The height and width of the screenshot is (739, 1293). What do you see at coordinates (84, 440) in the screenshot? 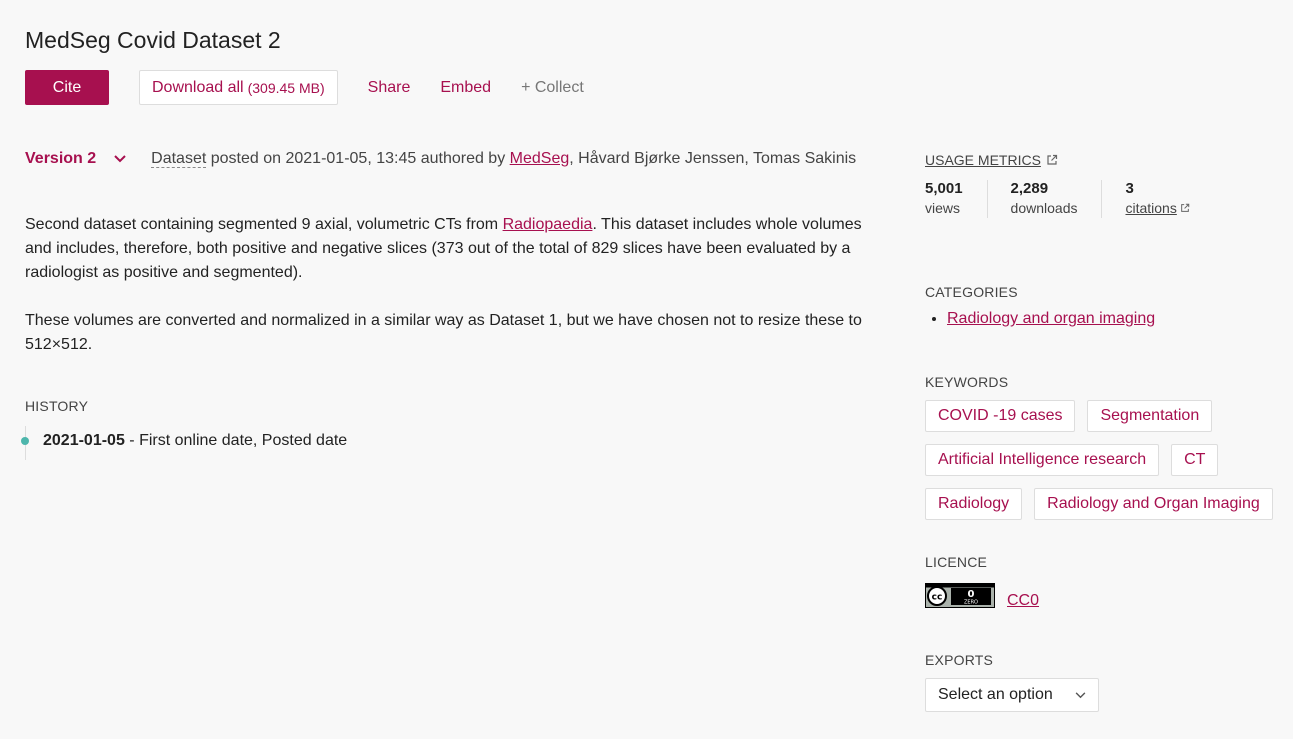
I see `history-date: 2021-01-05` at bounding box center [84, 440].